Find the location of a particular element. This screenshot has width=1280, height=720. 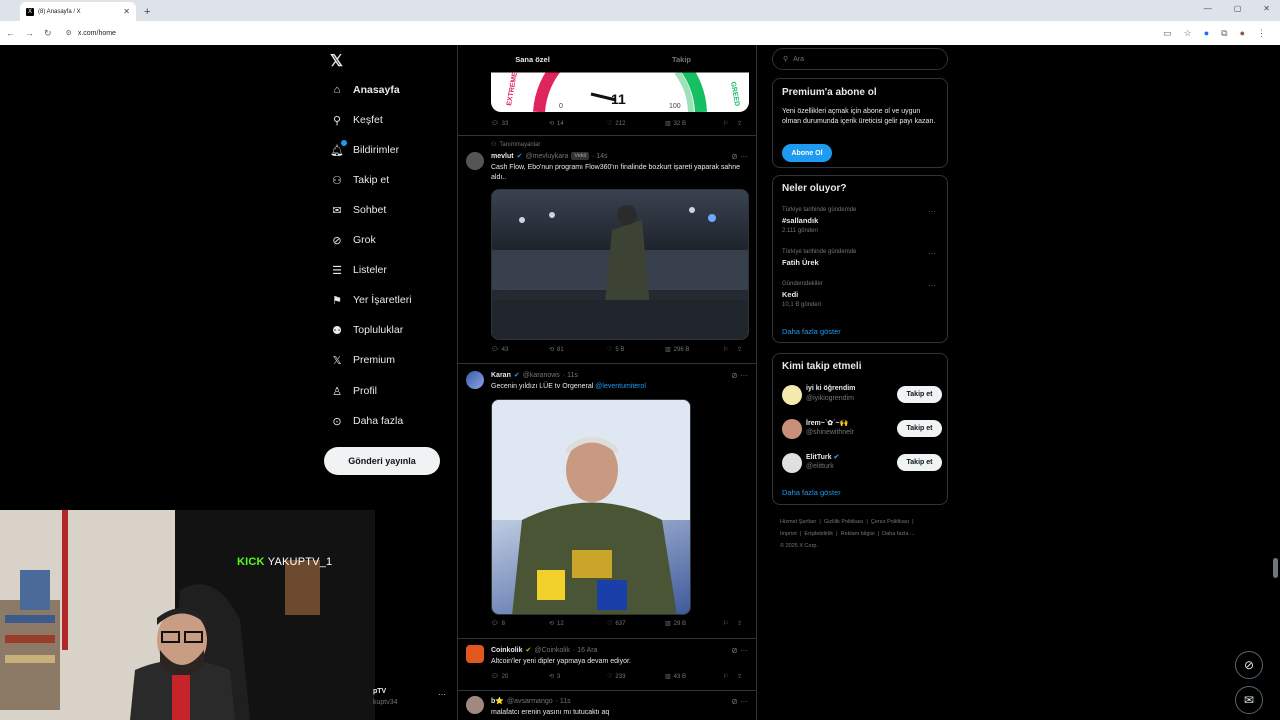

author-handle: @avsarmango is located at coordinates (530, 701).